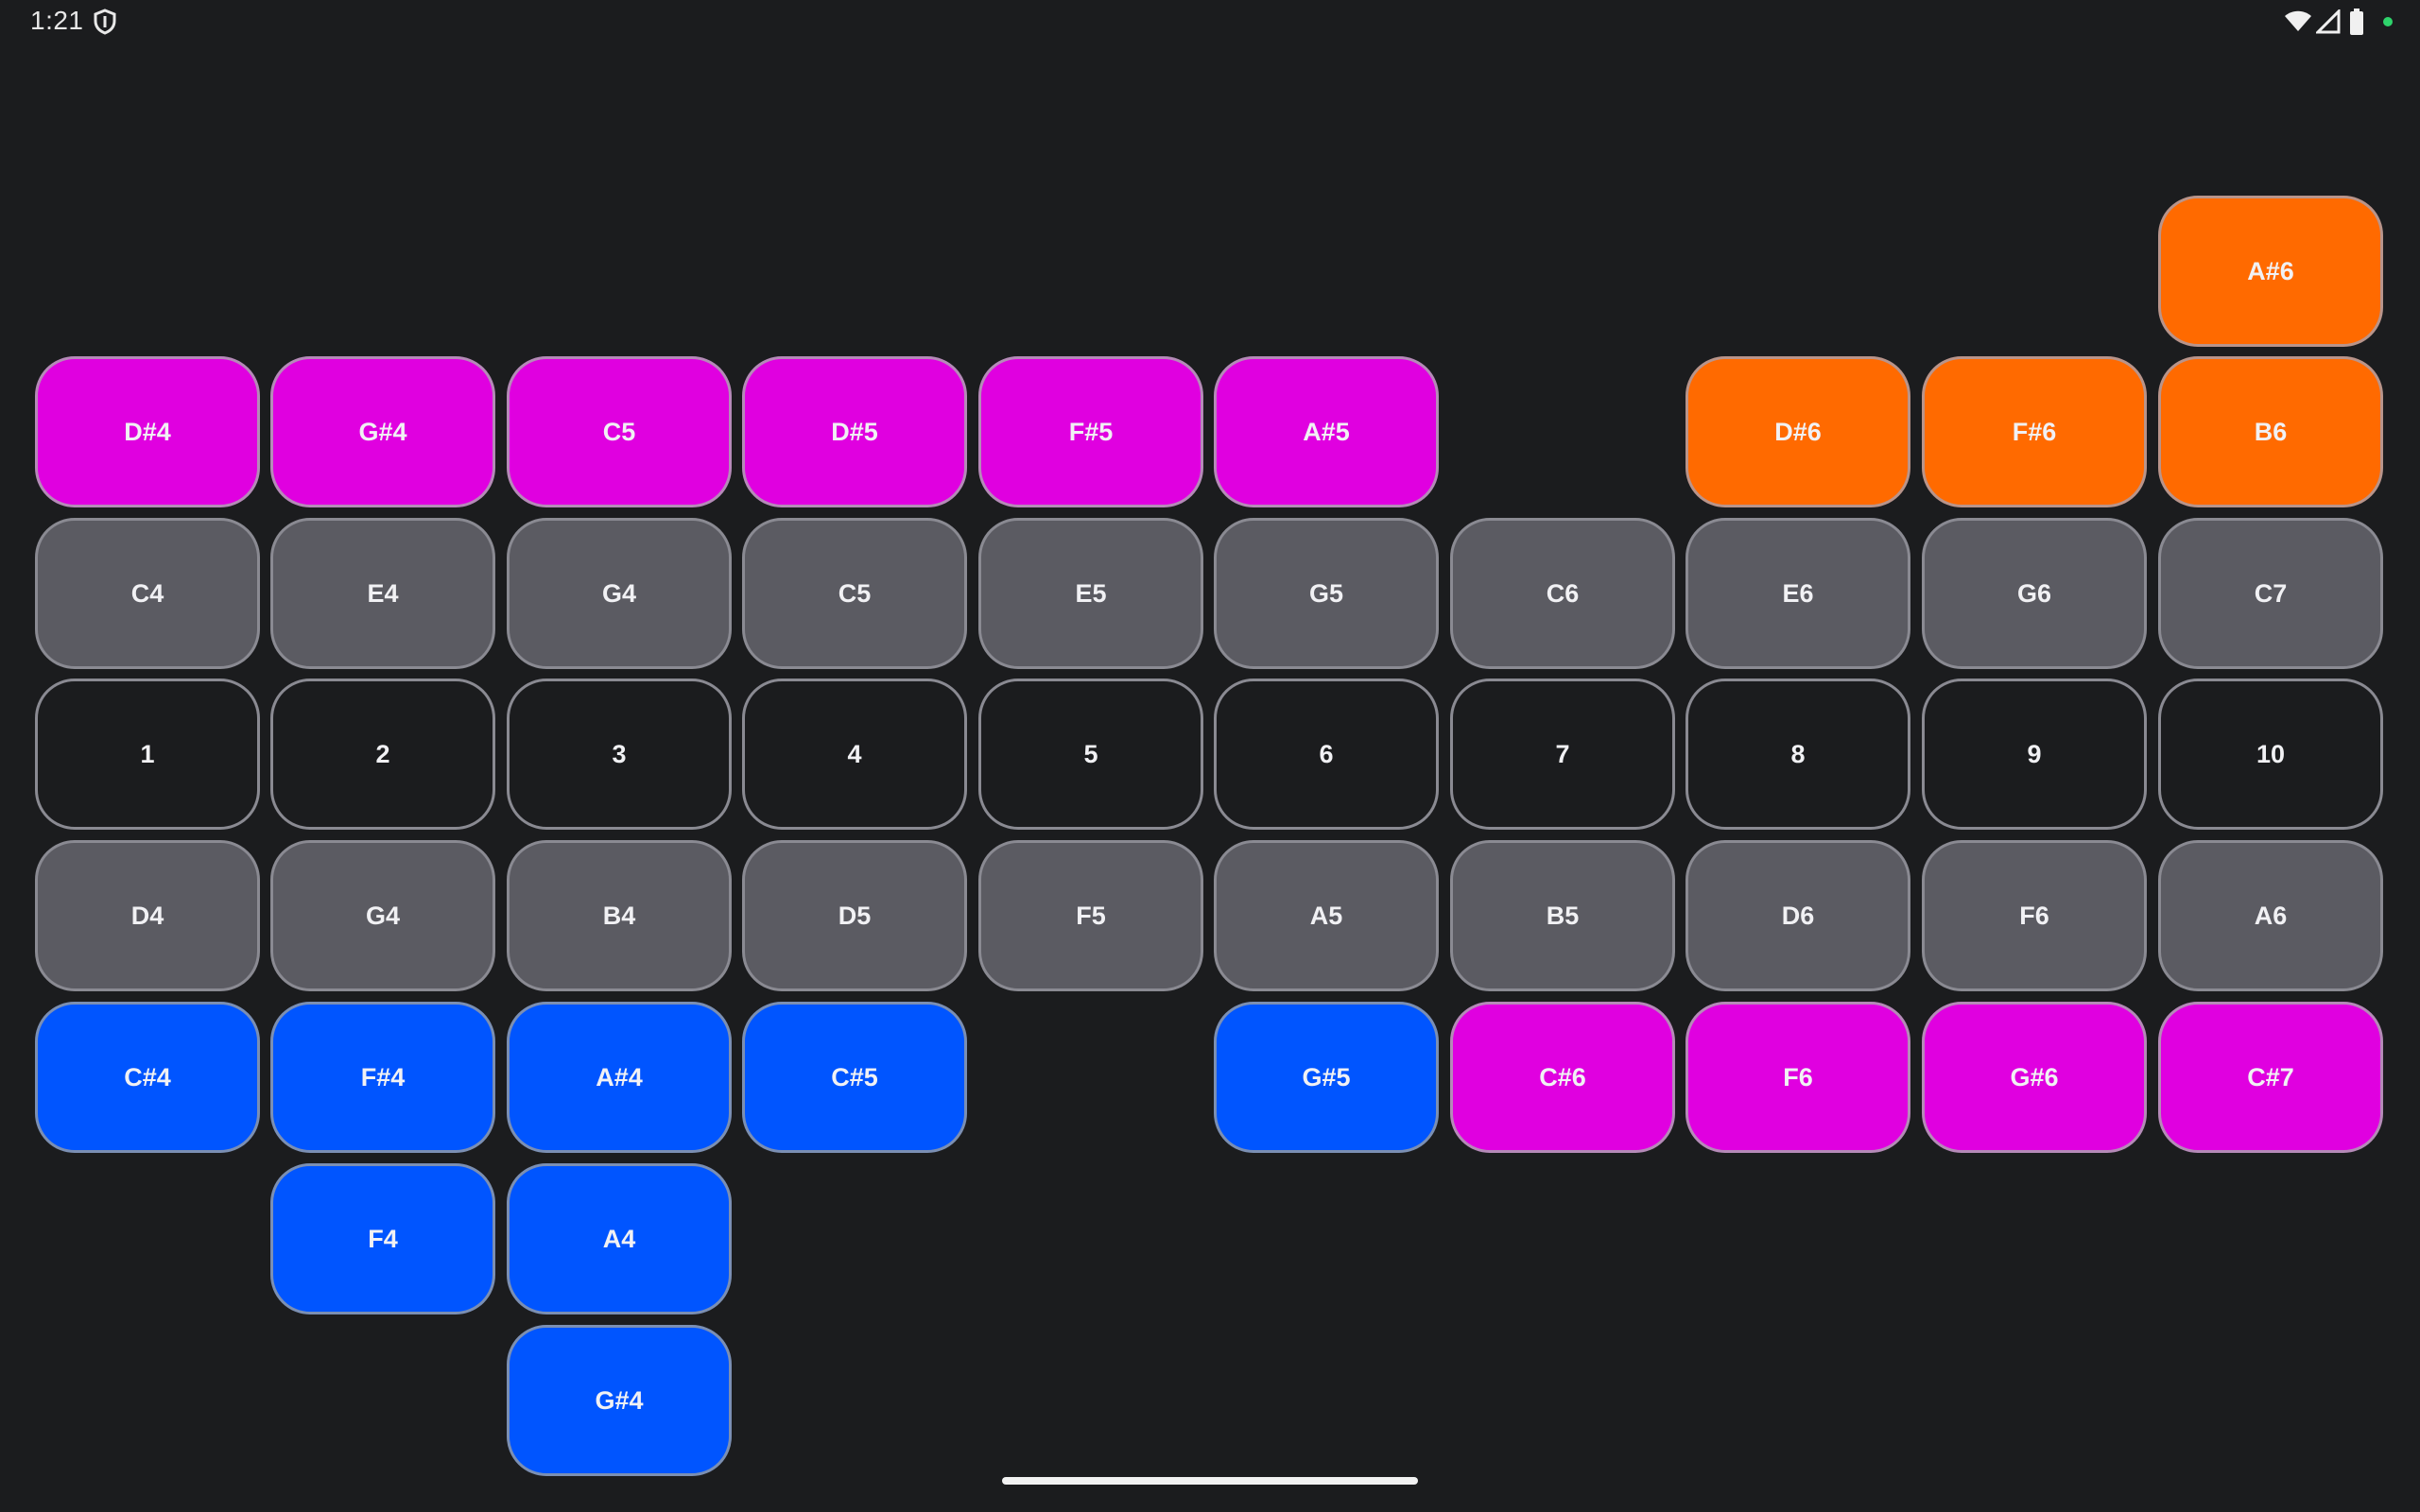 The height and width of the screenshot is (1512, 2420). I want to click on pad-c-sharp-4: C#4, so click(147, 1077).